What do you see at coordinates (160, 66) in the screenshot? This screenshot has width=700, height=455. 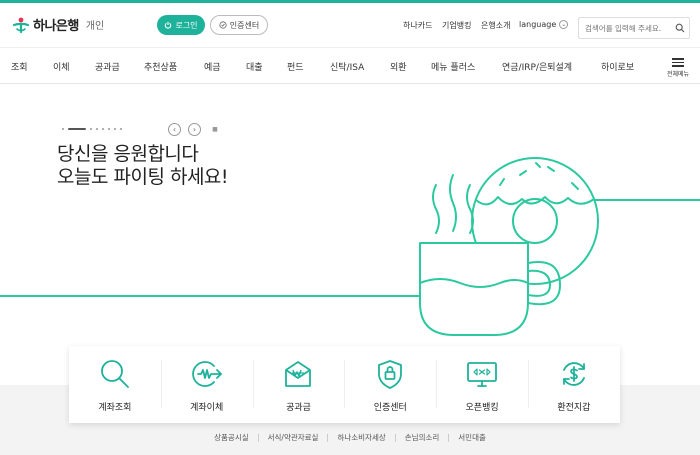 I see `nav-item-recommended: 추천상품` at bounding box center [160, 66].